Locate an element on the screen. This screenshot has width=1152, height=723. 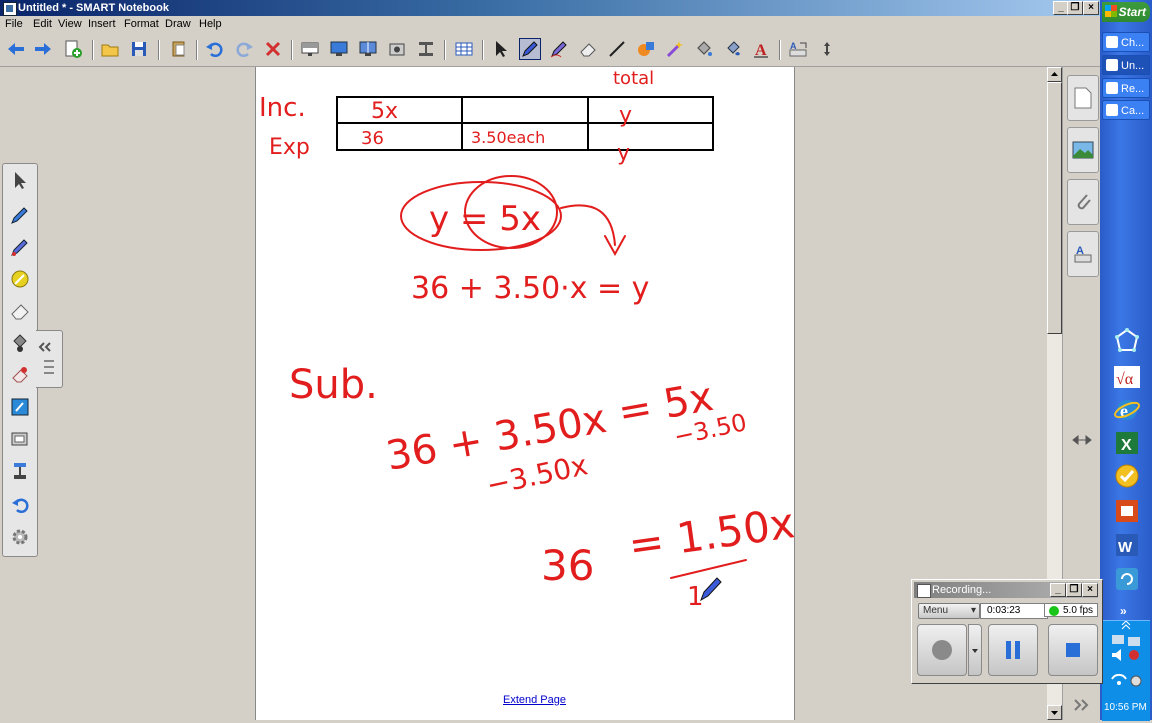
redo-icon is located at coordinates (244, 49).